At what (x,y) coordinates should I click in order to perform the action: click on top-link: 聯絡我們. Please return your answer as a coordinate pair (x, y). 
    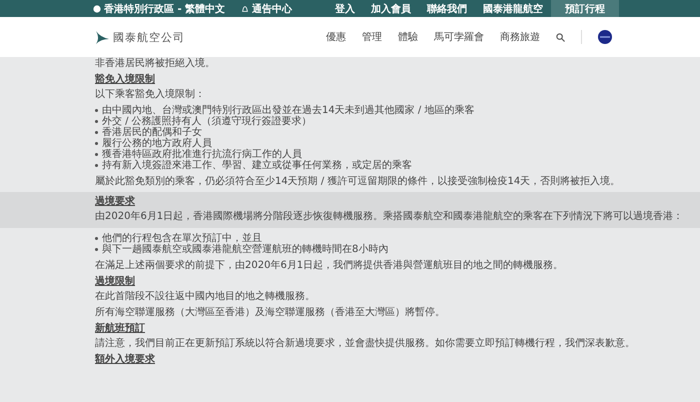
    Looking at the image, I should click on (447, 8).